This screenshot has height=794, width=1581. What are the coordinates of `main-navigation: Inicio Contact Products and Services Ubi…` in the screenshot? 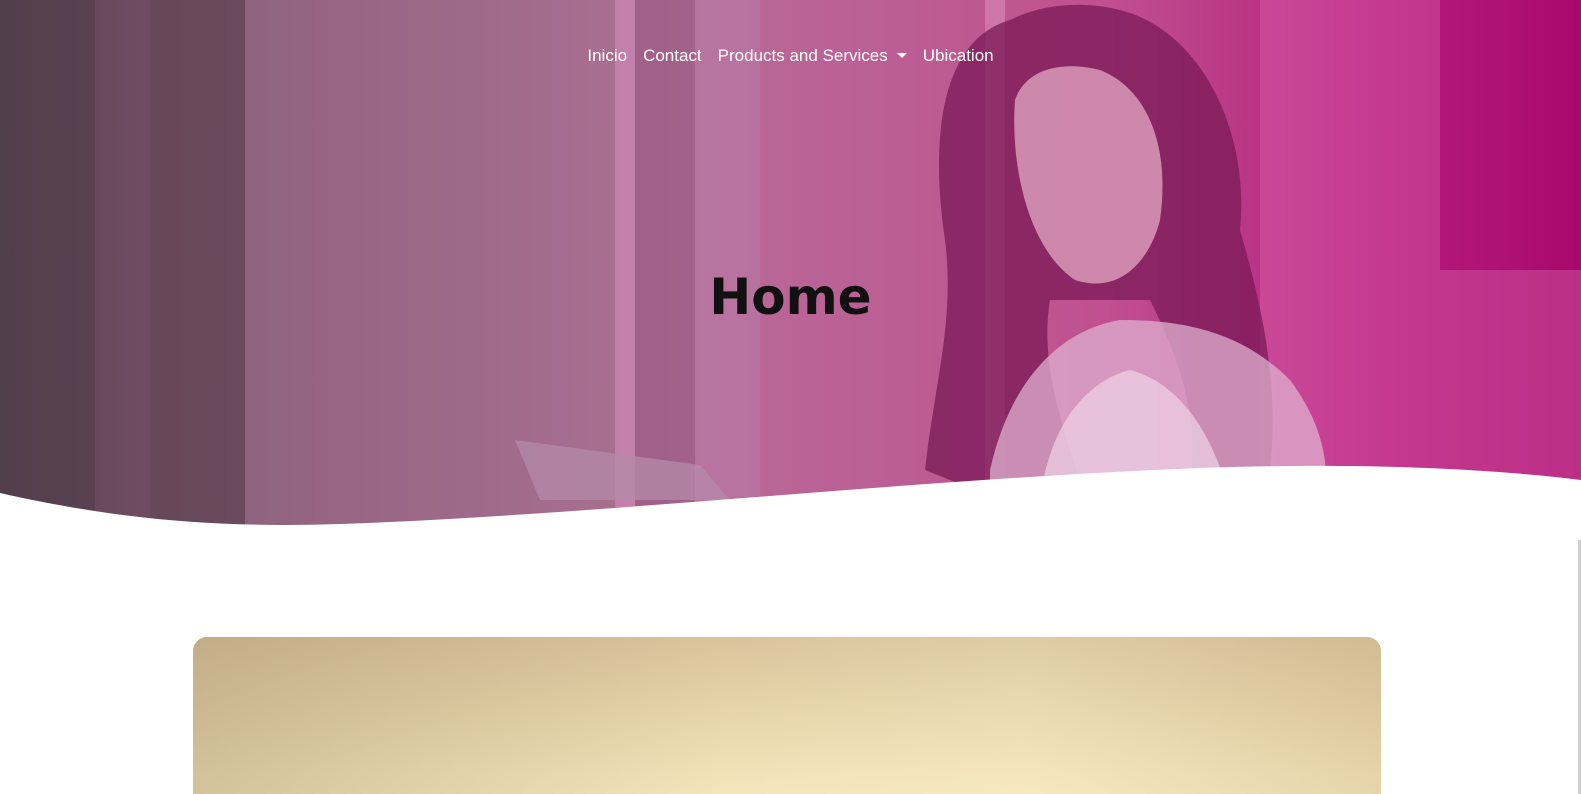 It's located at (790, 56).